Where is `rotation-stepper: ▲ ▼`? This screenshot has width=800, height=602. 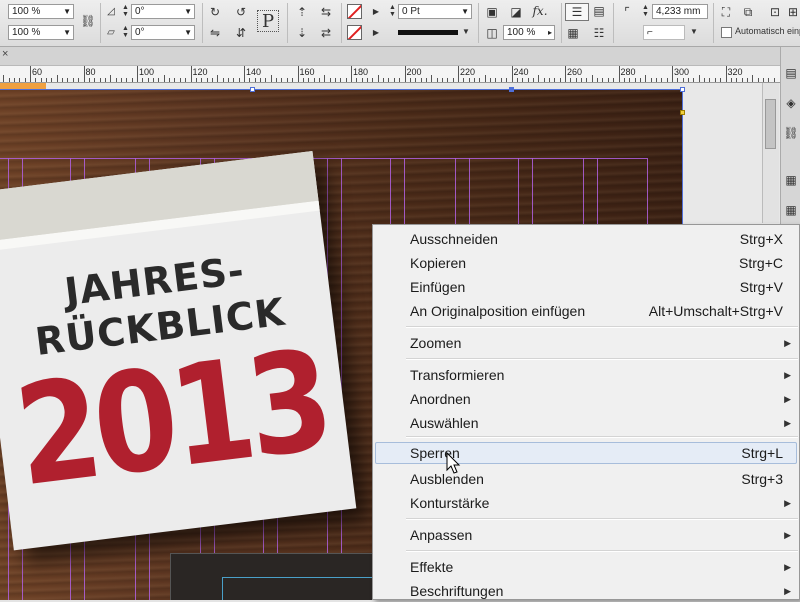 rotation-stepper: ▲ ▼ is located at coordinates (125, 11).